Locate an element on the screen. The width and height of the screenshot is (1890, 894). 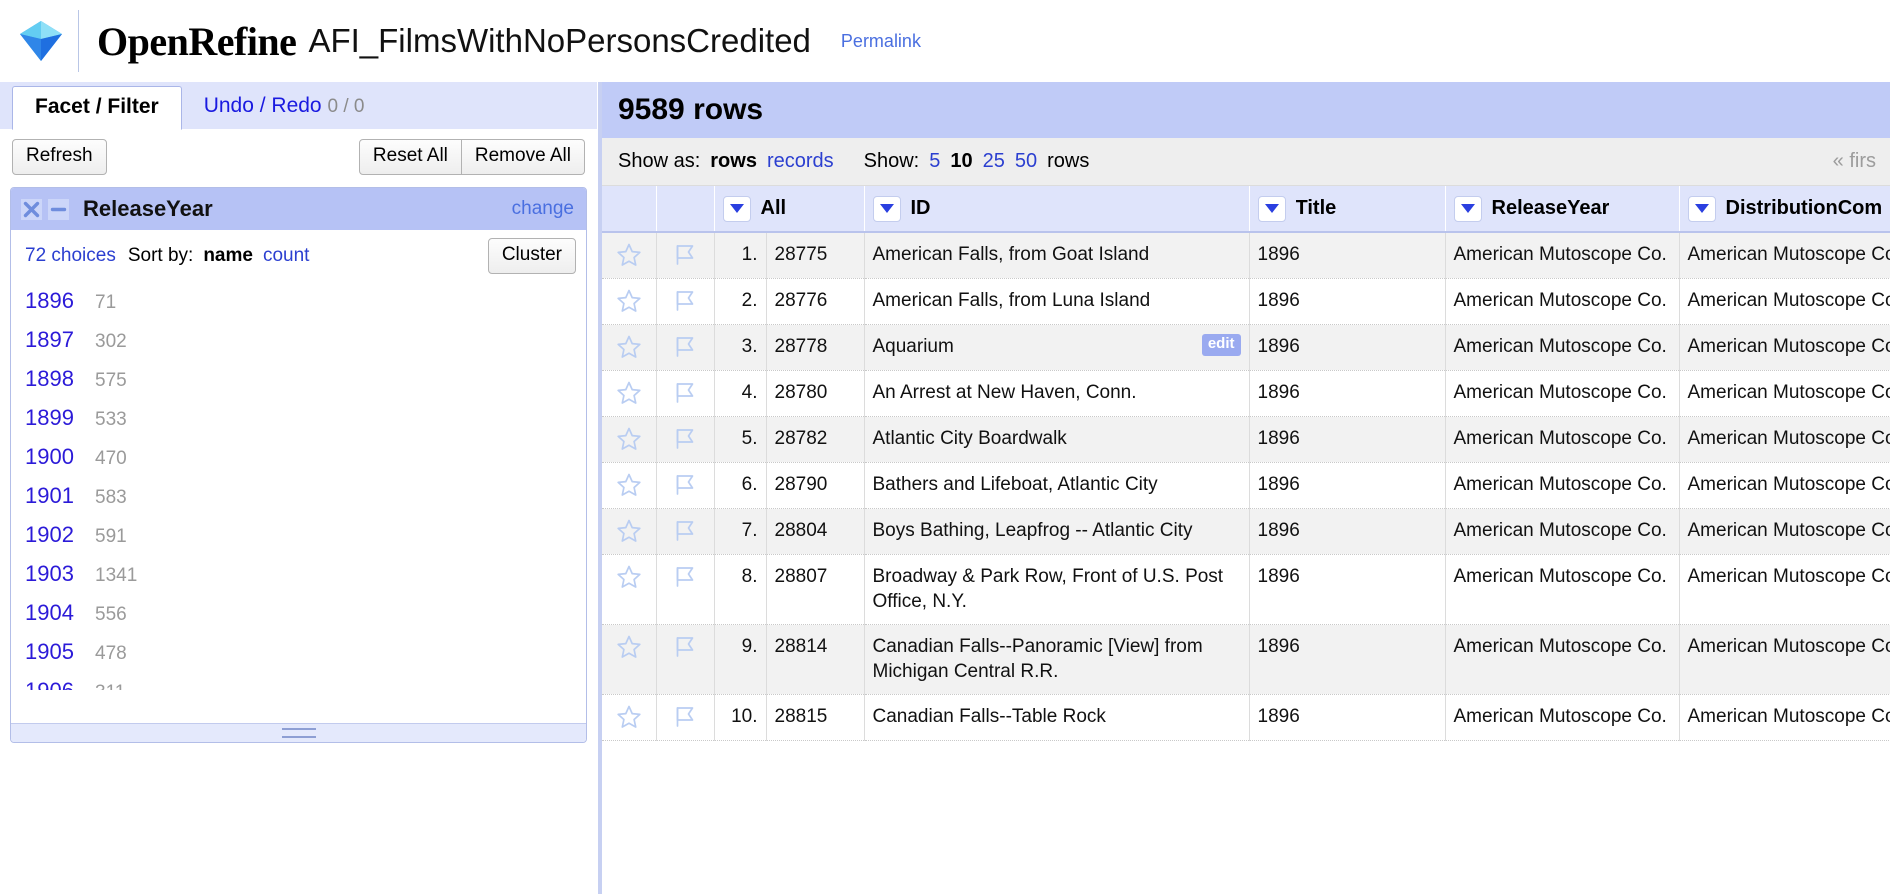
tab-undo-redo: Undo / Redo 0 / 0 is located at coordinates (284, 107).